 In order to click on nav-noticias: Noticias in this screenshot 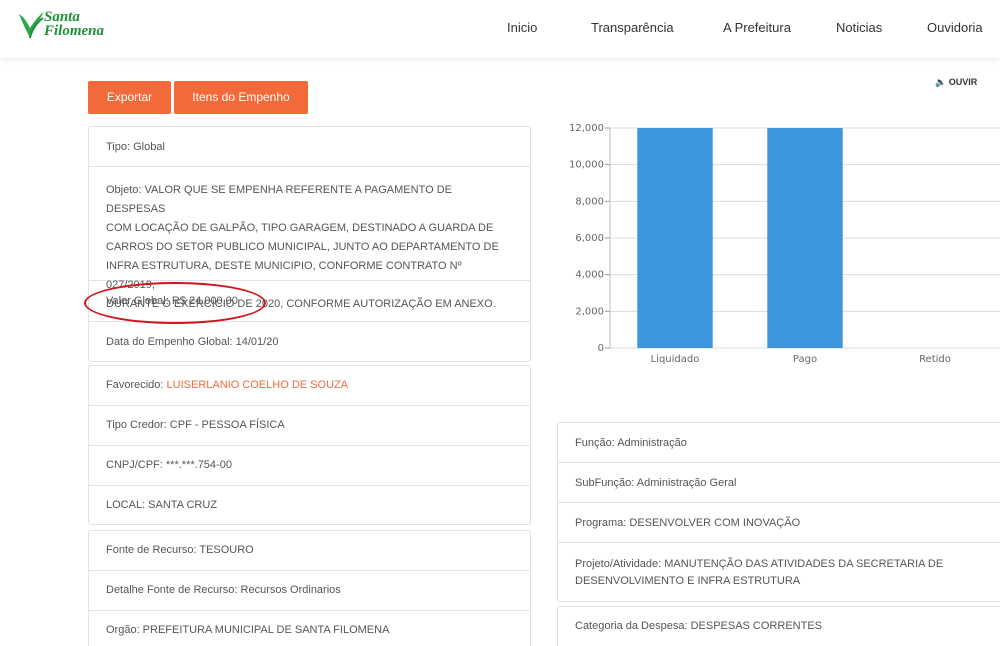, I will do `click(859, 27)`.